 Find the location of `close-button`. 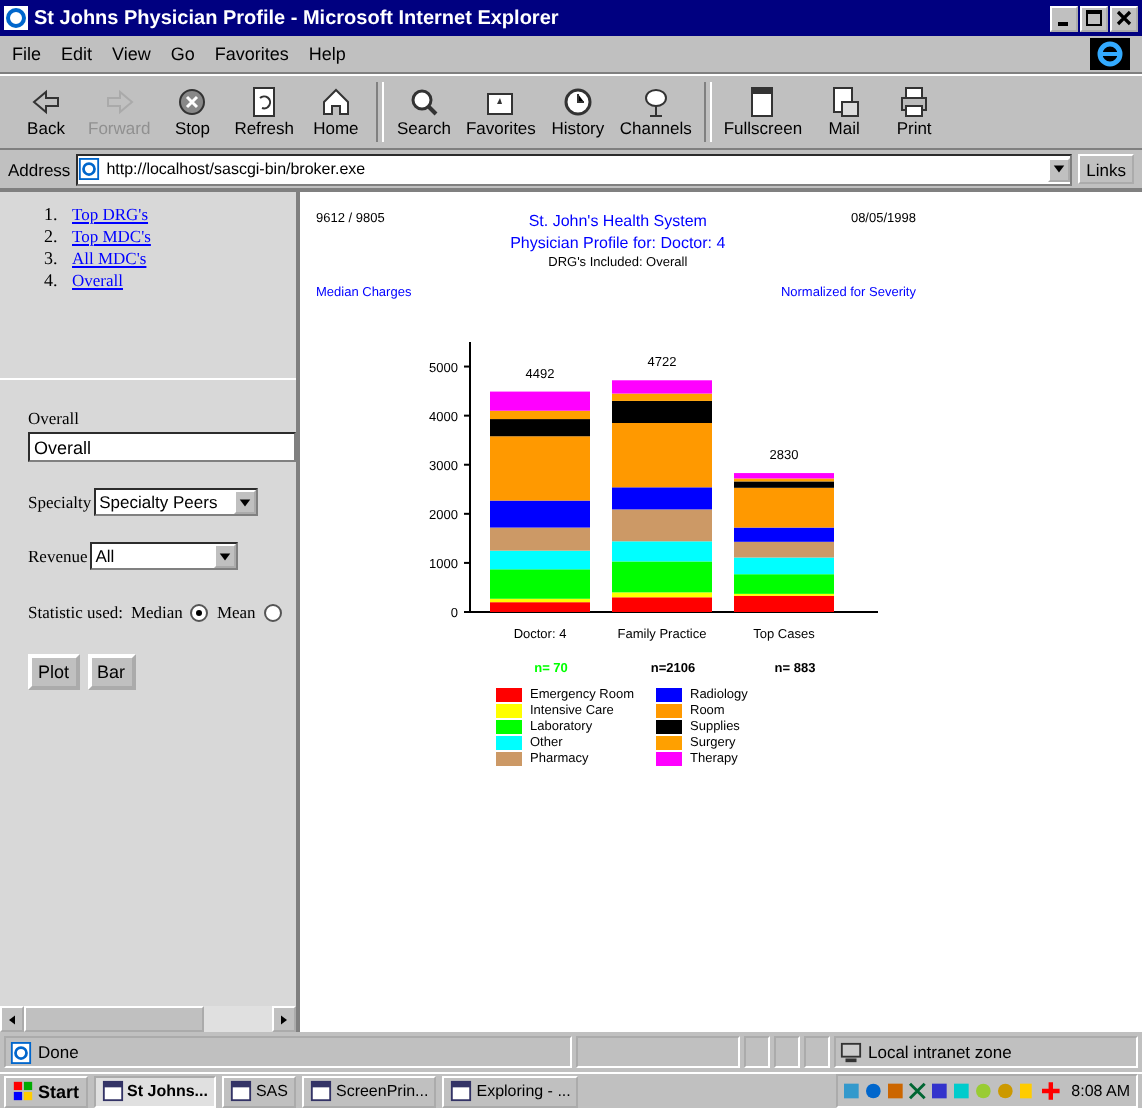

close-button is located at coordinates (1124, 18).